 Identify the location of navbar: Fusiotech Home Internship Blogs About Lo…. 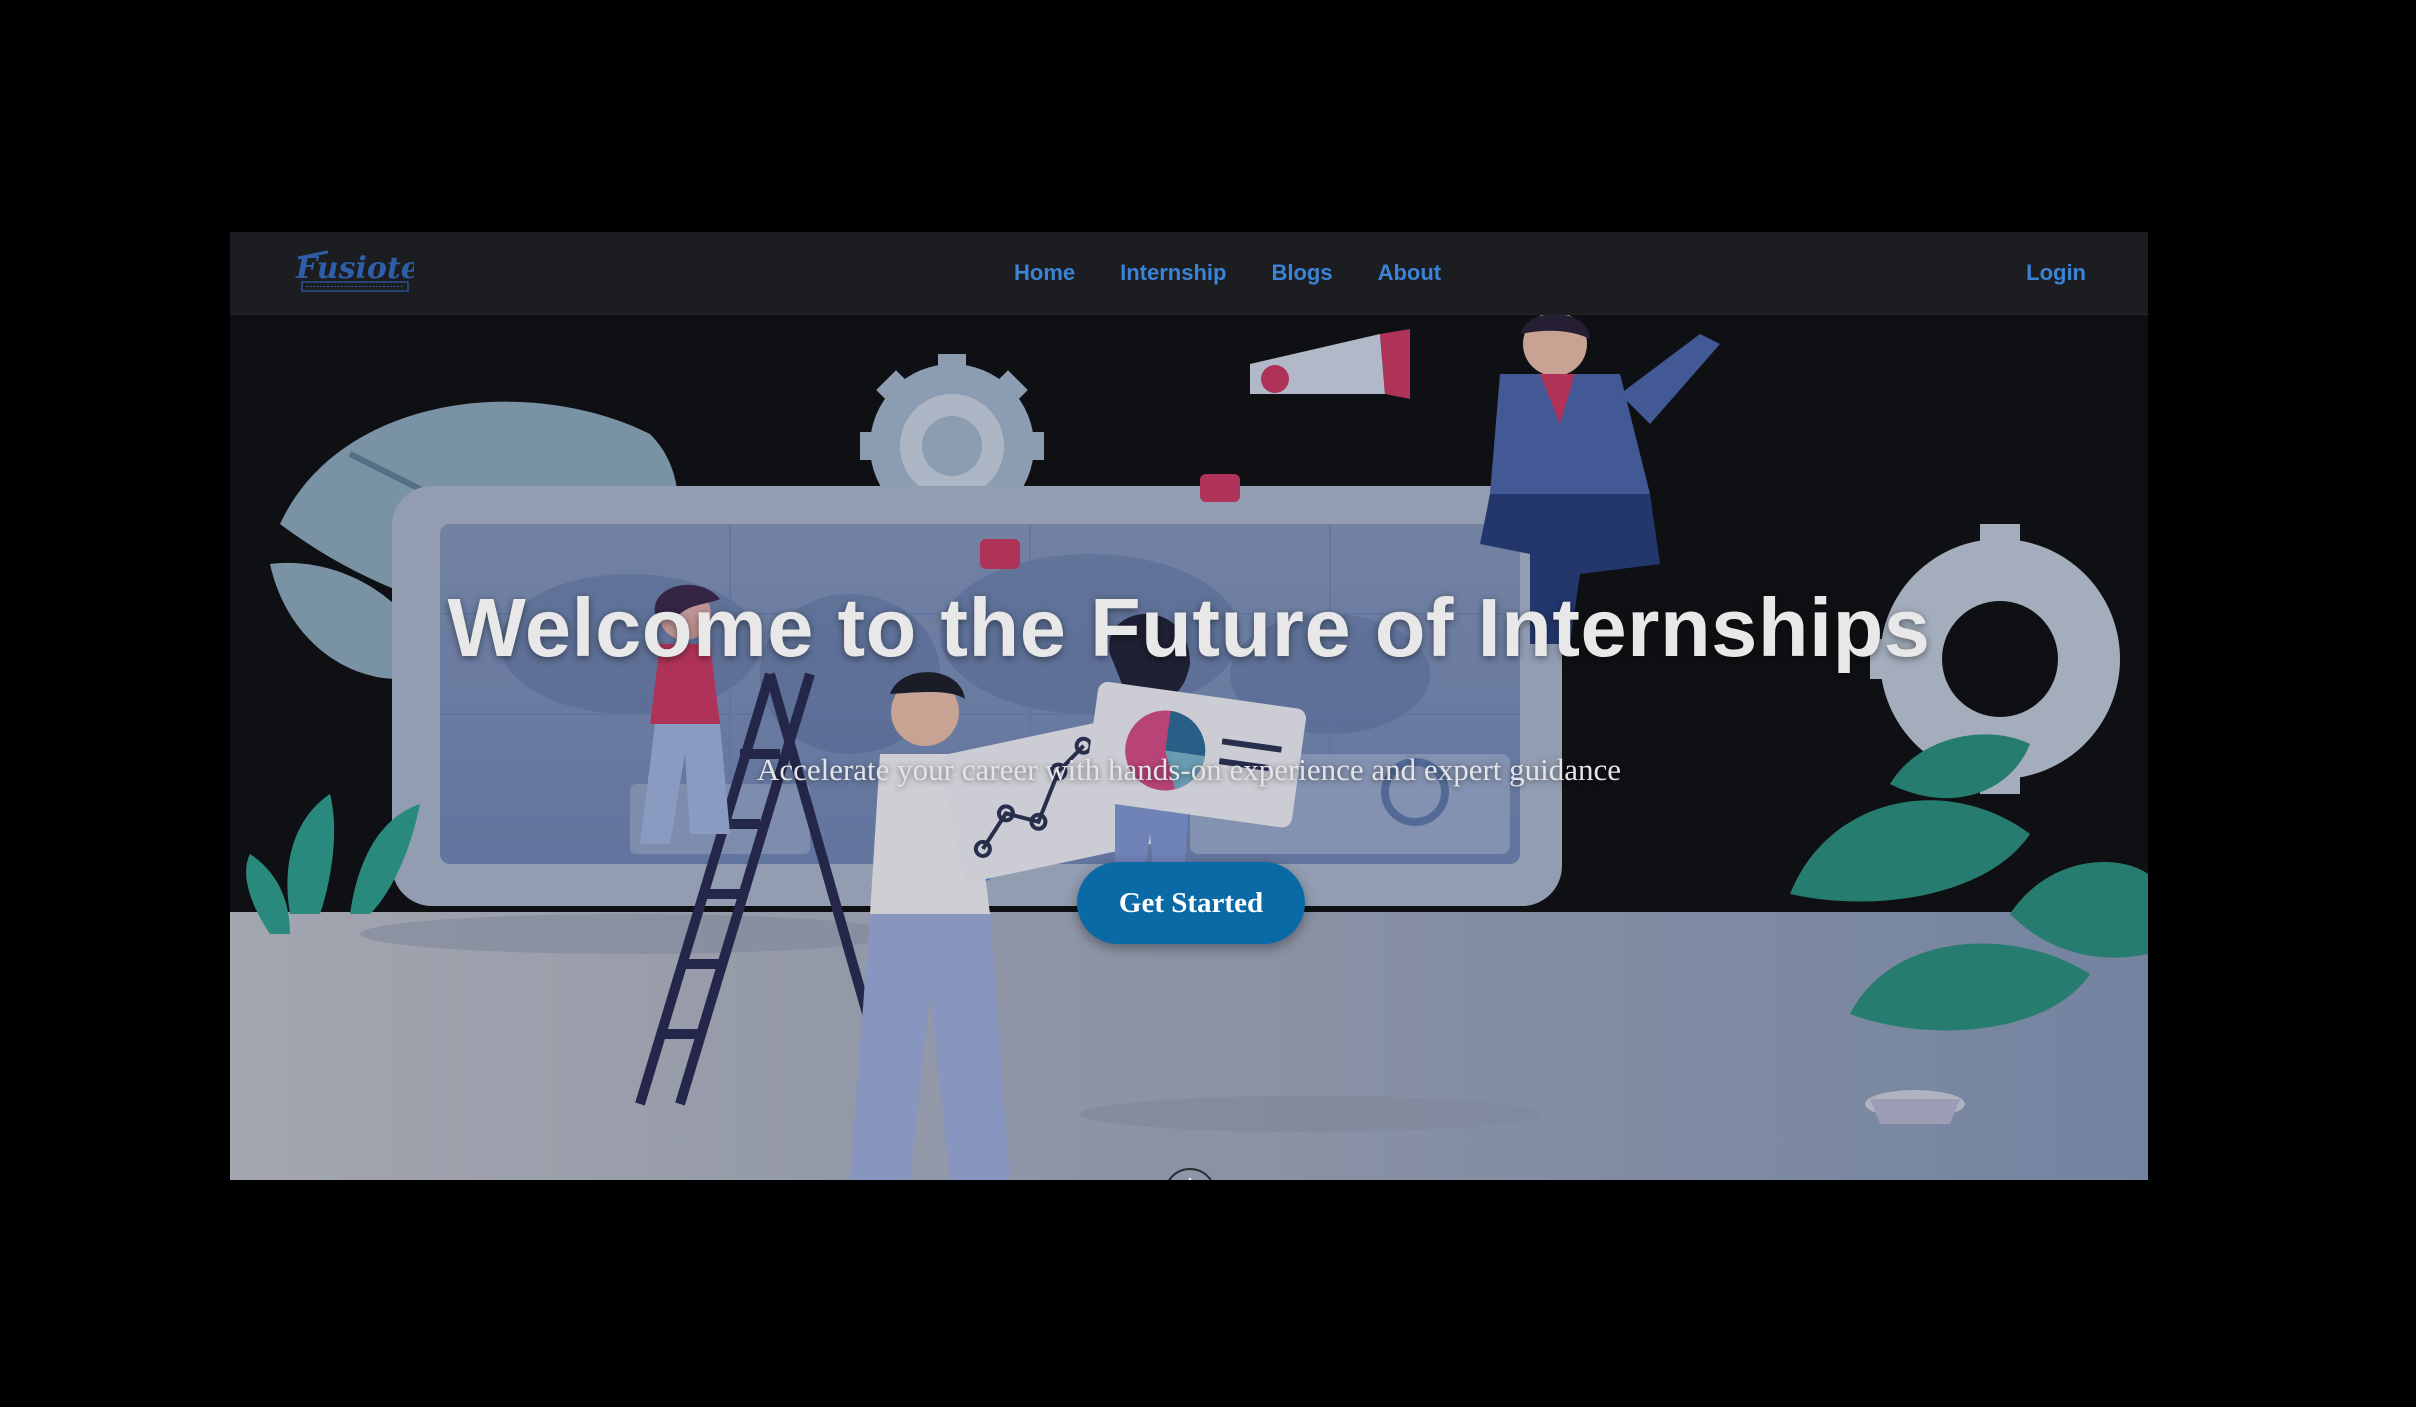
(1189, 273).